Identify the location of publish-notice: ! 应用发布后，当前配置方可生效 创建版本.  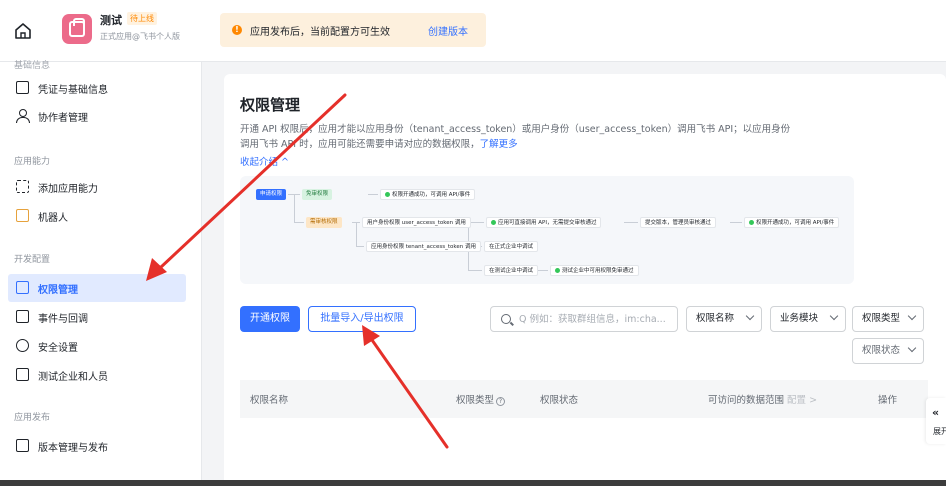
(353, 30).